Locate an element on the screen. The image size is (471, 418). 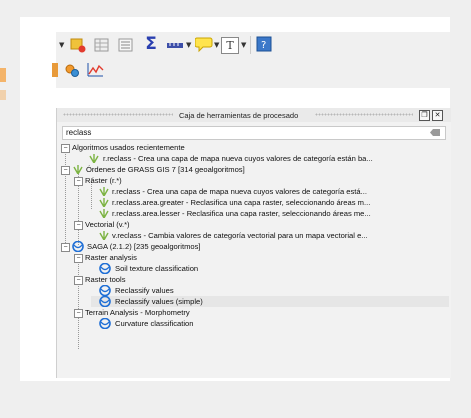
measure-icon is located at coordinates (175, 45).